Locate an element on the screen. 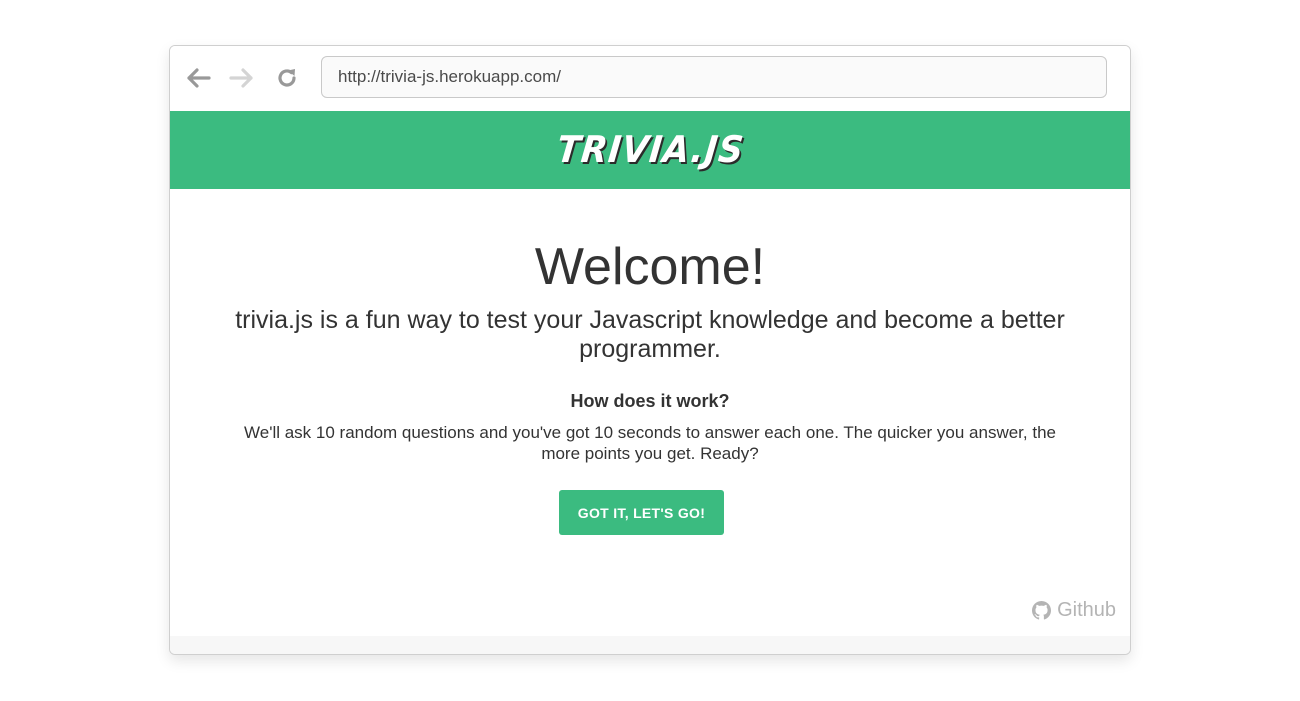  footer-strip is located at coordinates (650, 645).